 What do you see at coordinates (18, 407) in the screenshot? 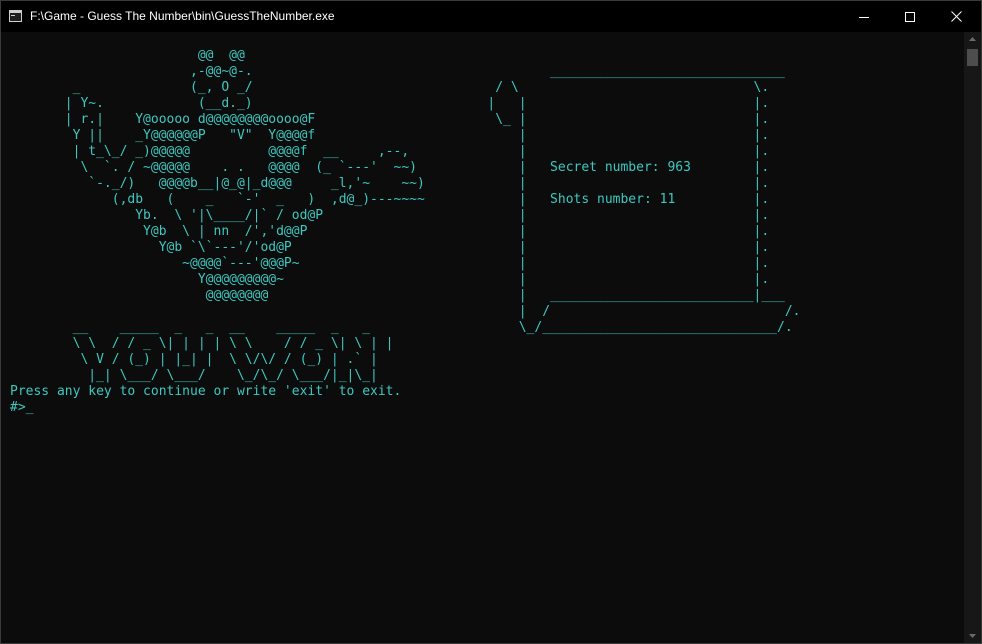
I see `input-prefix: #>` at bounding box center [18, 407].